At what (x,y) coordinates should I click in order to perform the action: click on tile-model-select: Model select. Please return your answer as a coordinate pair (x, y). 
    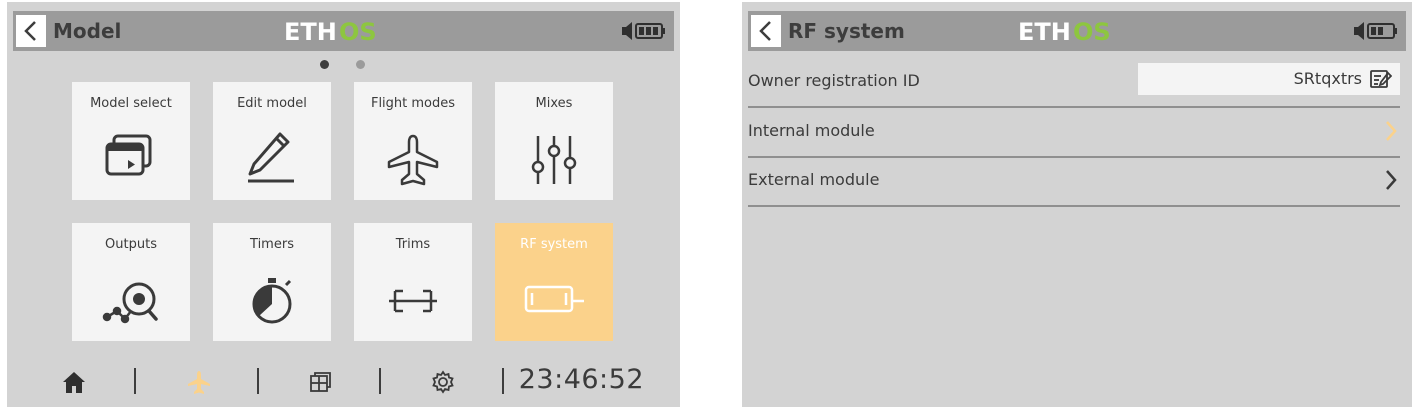
    Looking at the image, I should click on (131, 141).